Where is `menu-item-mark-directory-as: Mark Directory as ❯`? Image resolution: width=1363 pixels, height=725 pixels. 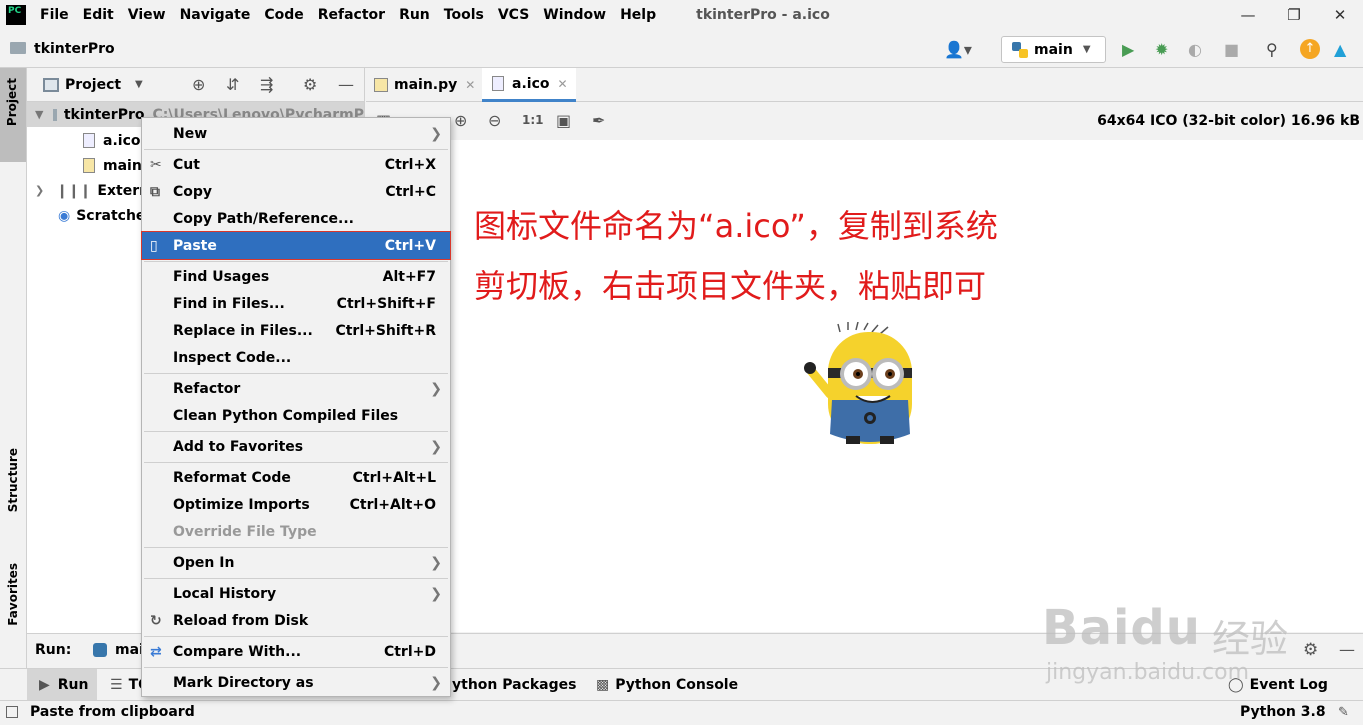 menu-item-mark-directory-as: Mark Directory as ❯ is located at coordinates (296, 682).